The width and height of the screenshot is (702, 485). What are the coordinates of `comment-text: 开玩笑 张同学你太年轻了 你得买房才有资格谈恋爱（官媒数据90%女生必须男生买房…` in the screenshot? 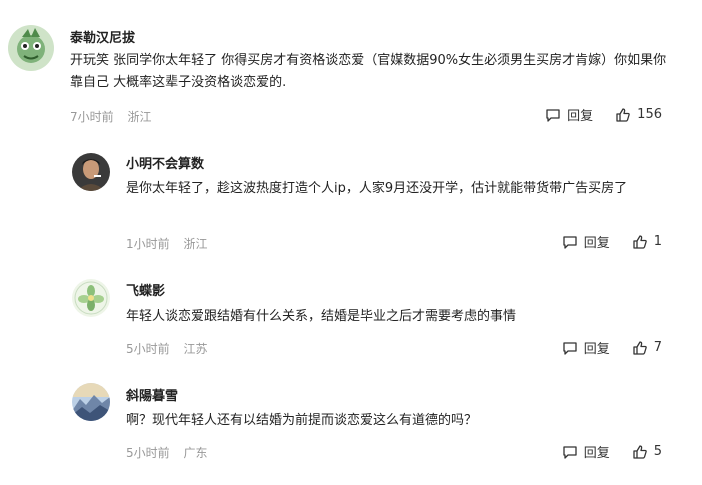 It's located at (368, 71).